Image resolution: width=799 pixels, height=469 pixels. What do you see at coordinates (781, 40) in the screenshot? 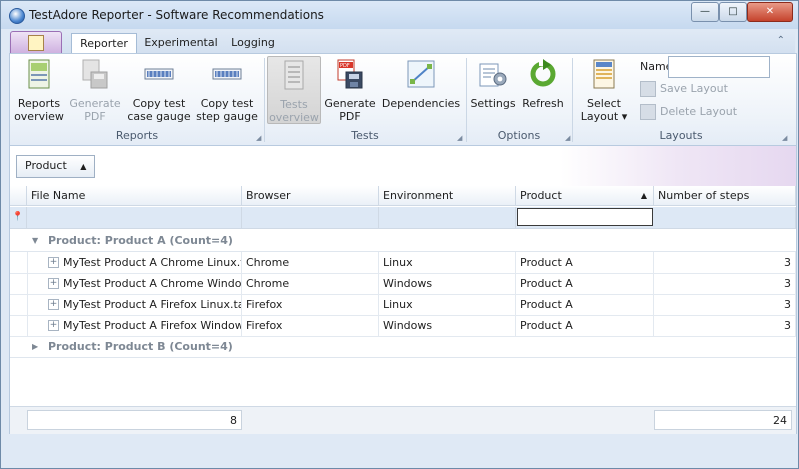
I see `ribbon-minimize-chevron-icon: ⌃` at bounding box center [781, 40].